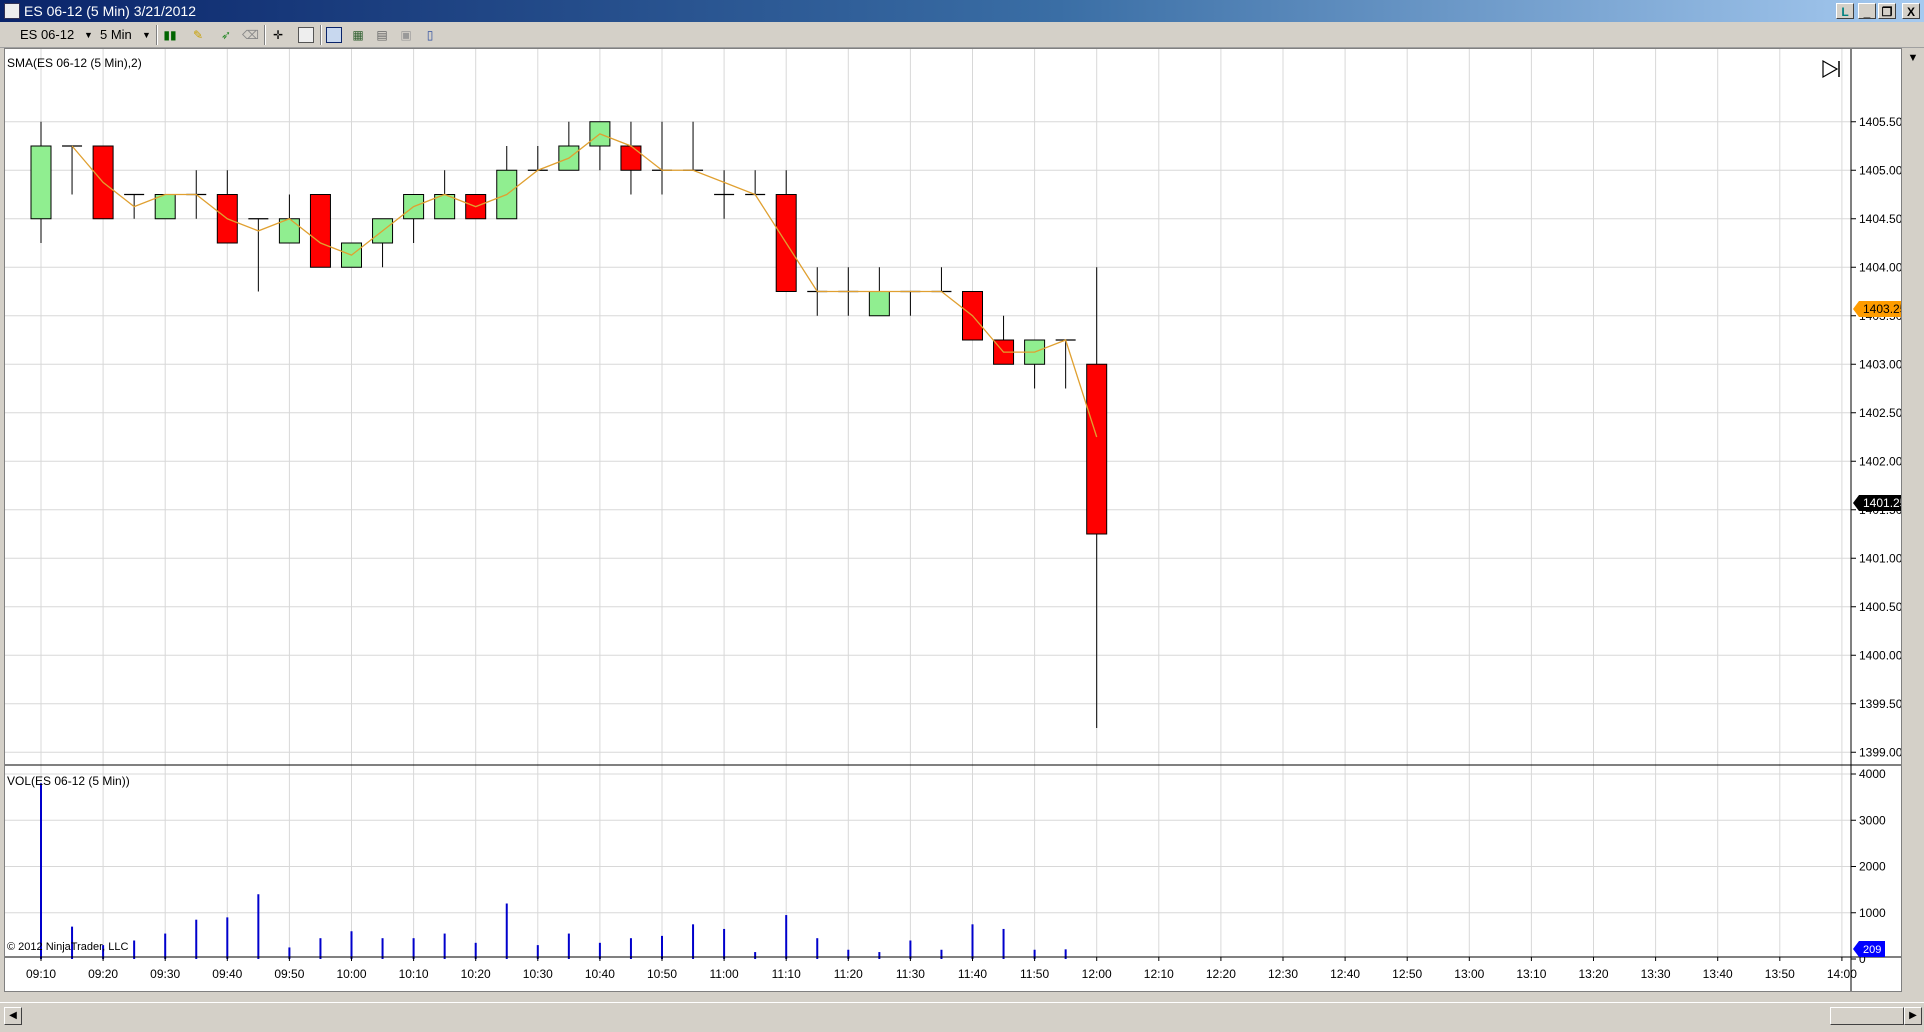 Image resolution: width=1924 pixels, height=1032 pixels. I want to click on scroll-right-button: ▶, so click(1913, 1016).